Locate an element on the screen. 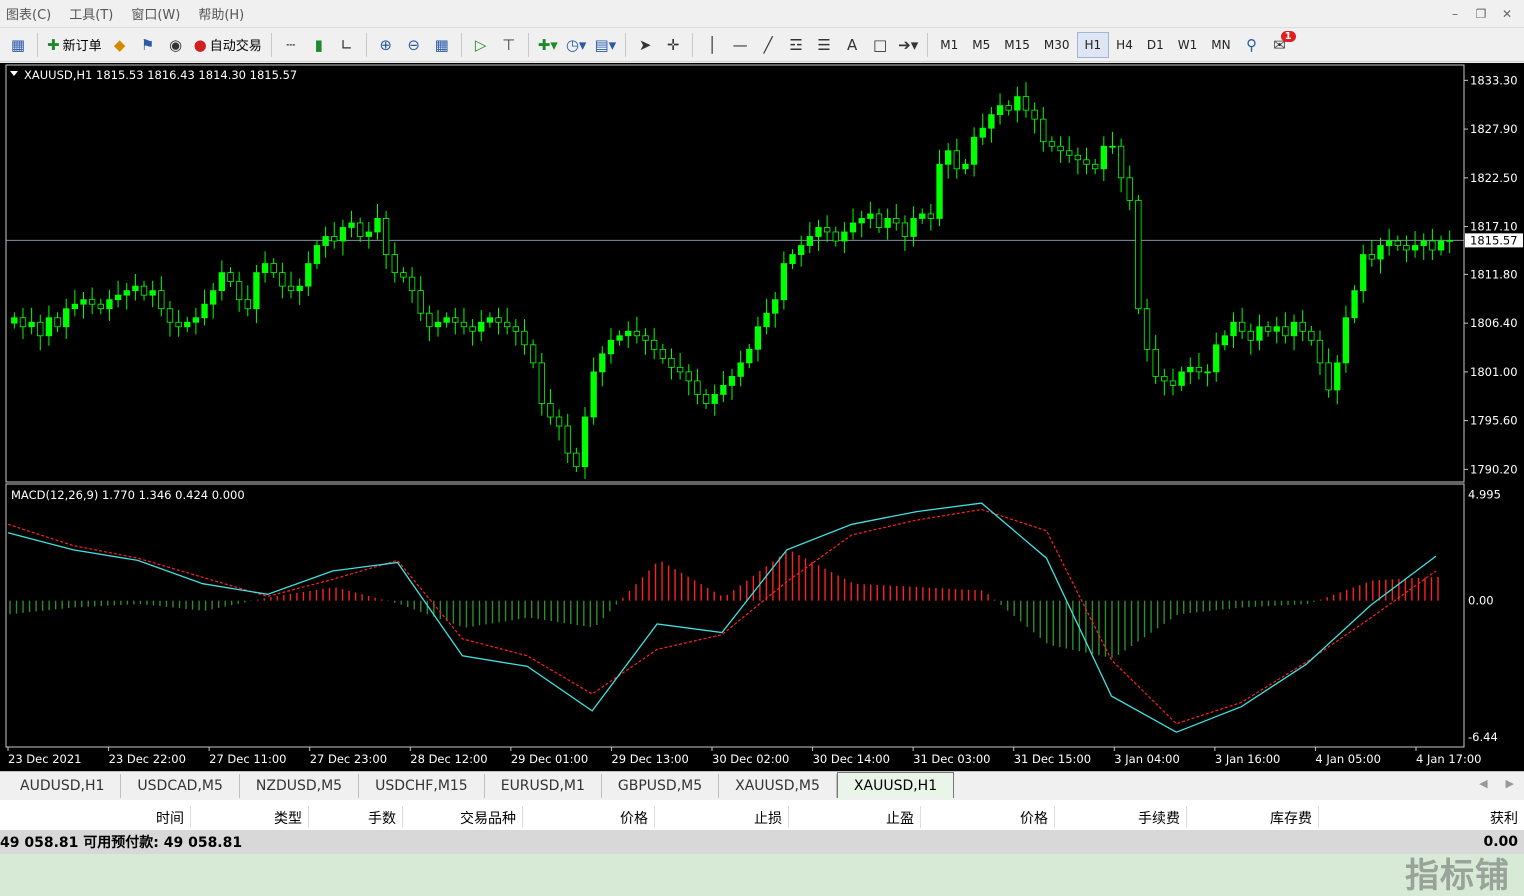 The height and width of the screenshot is (896, 1524). time-tick-label: 3 Jan 16:00 is located at coordinates (1248, 759).